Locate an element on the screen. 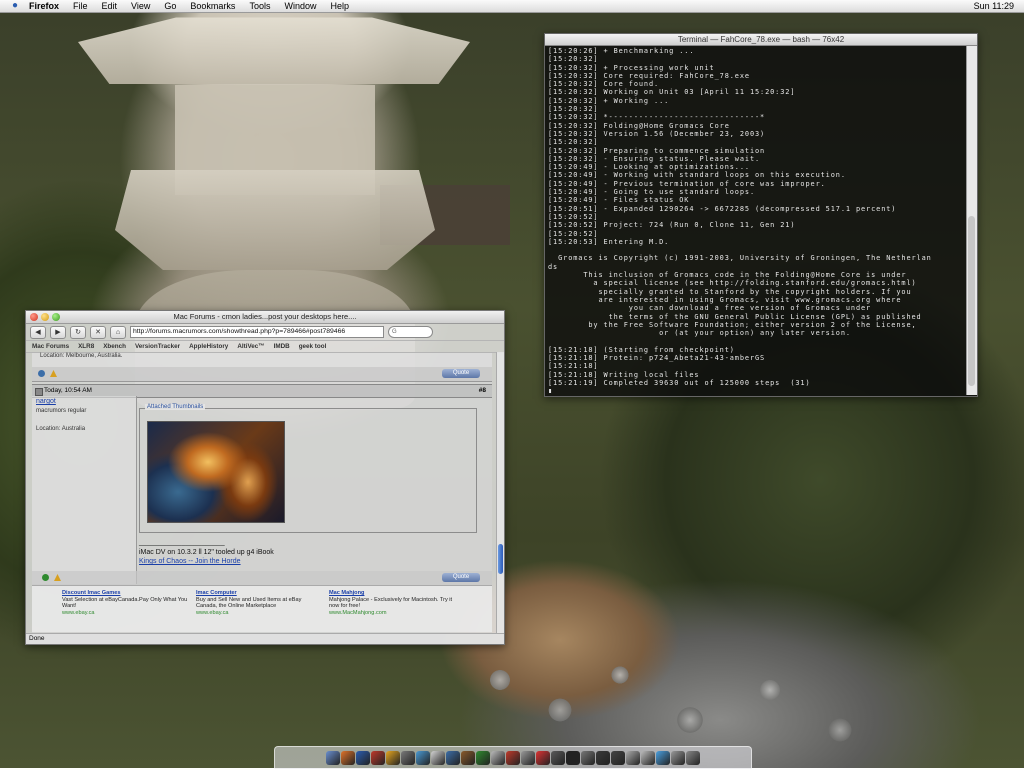 Image resolution: width=1024 pixels, height=769 pixels. bookmark-altivec: AltiVec™ is located at coordinates (250, 346).